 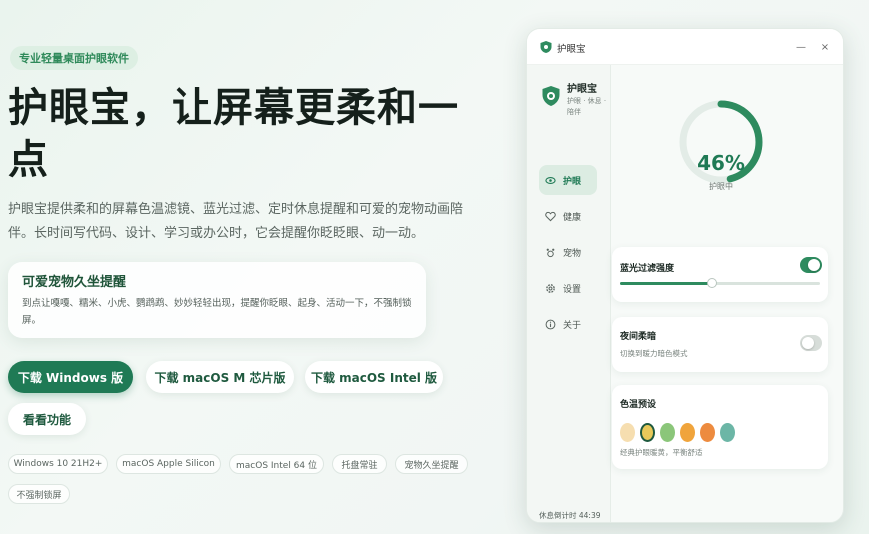 I want to click on window-titlebar: 护眼宝 — ×, so click(x=685, y=47).